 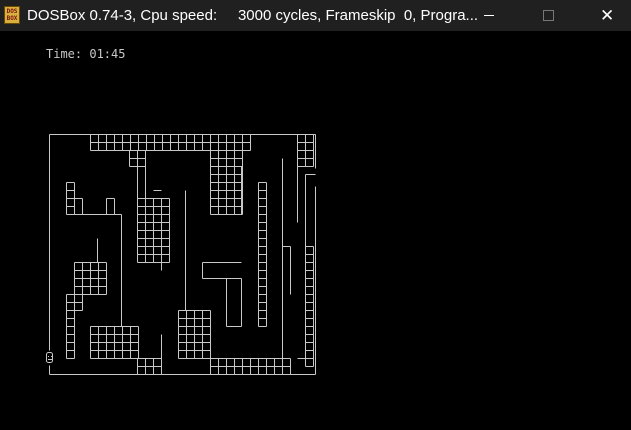 I want to click on close-icon: ✕, so click(x=607, y=16).